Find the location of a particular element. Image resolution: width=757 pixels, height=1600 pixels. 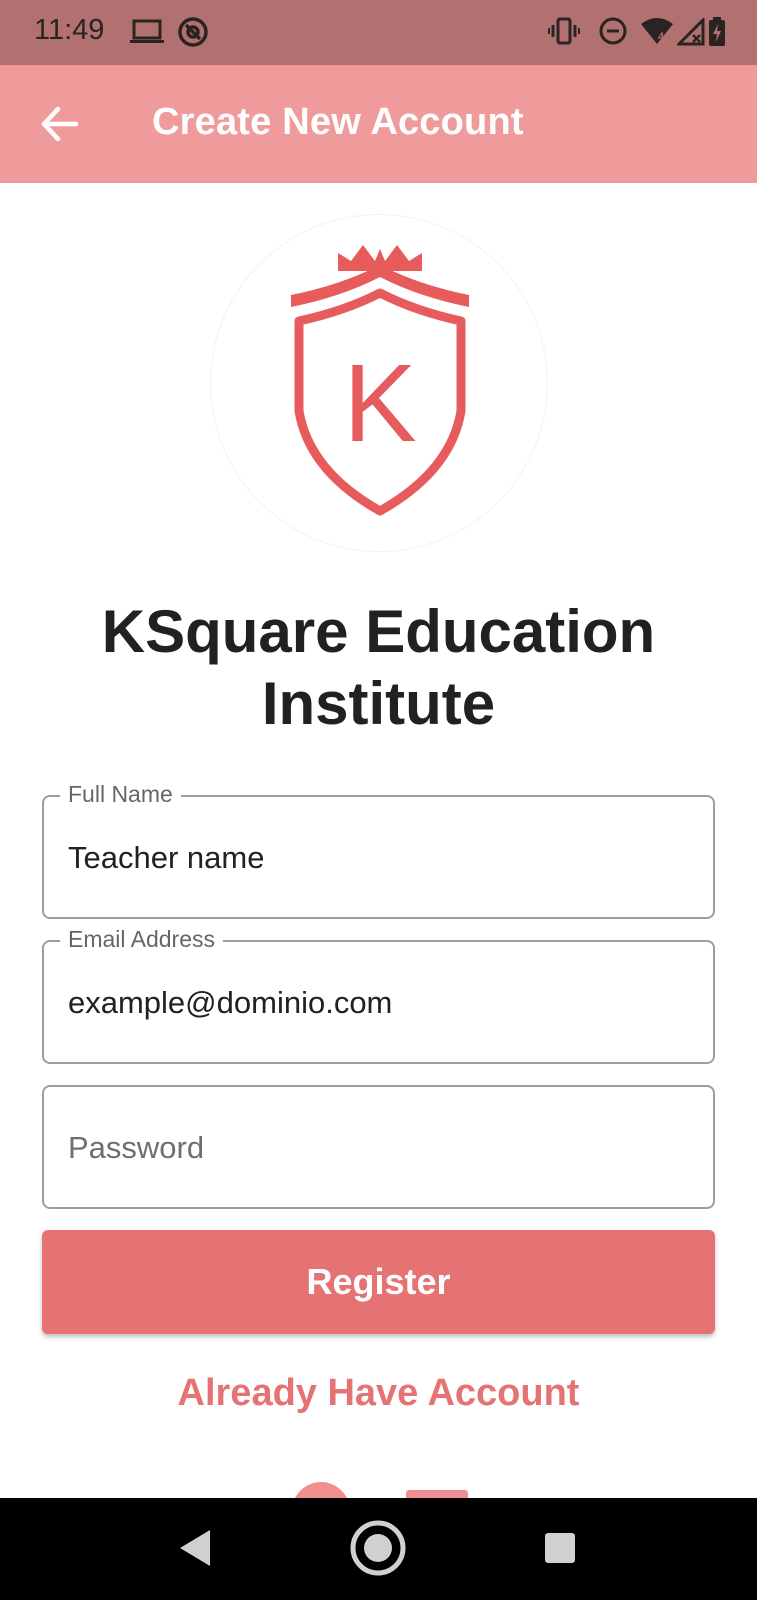

full-name-field: Full Name is located at coordinates (378, 850).